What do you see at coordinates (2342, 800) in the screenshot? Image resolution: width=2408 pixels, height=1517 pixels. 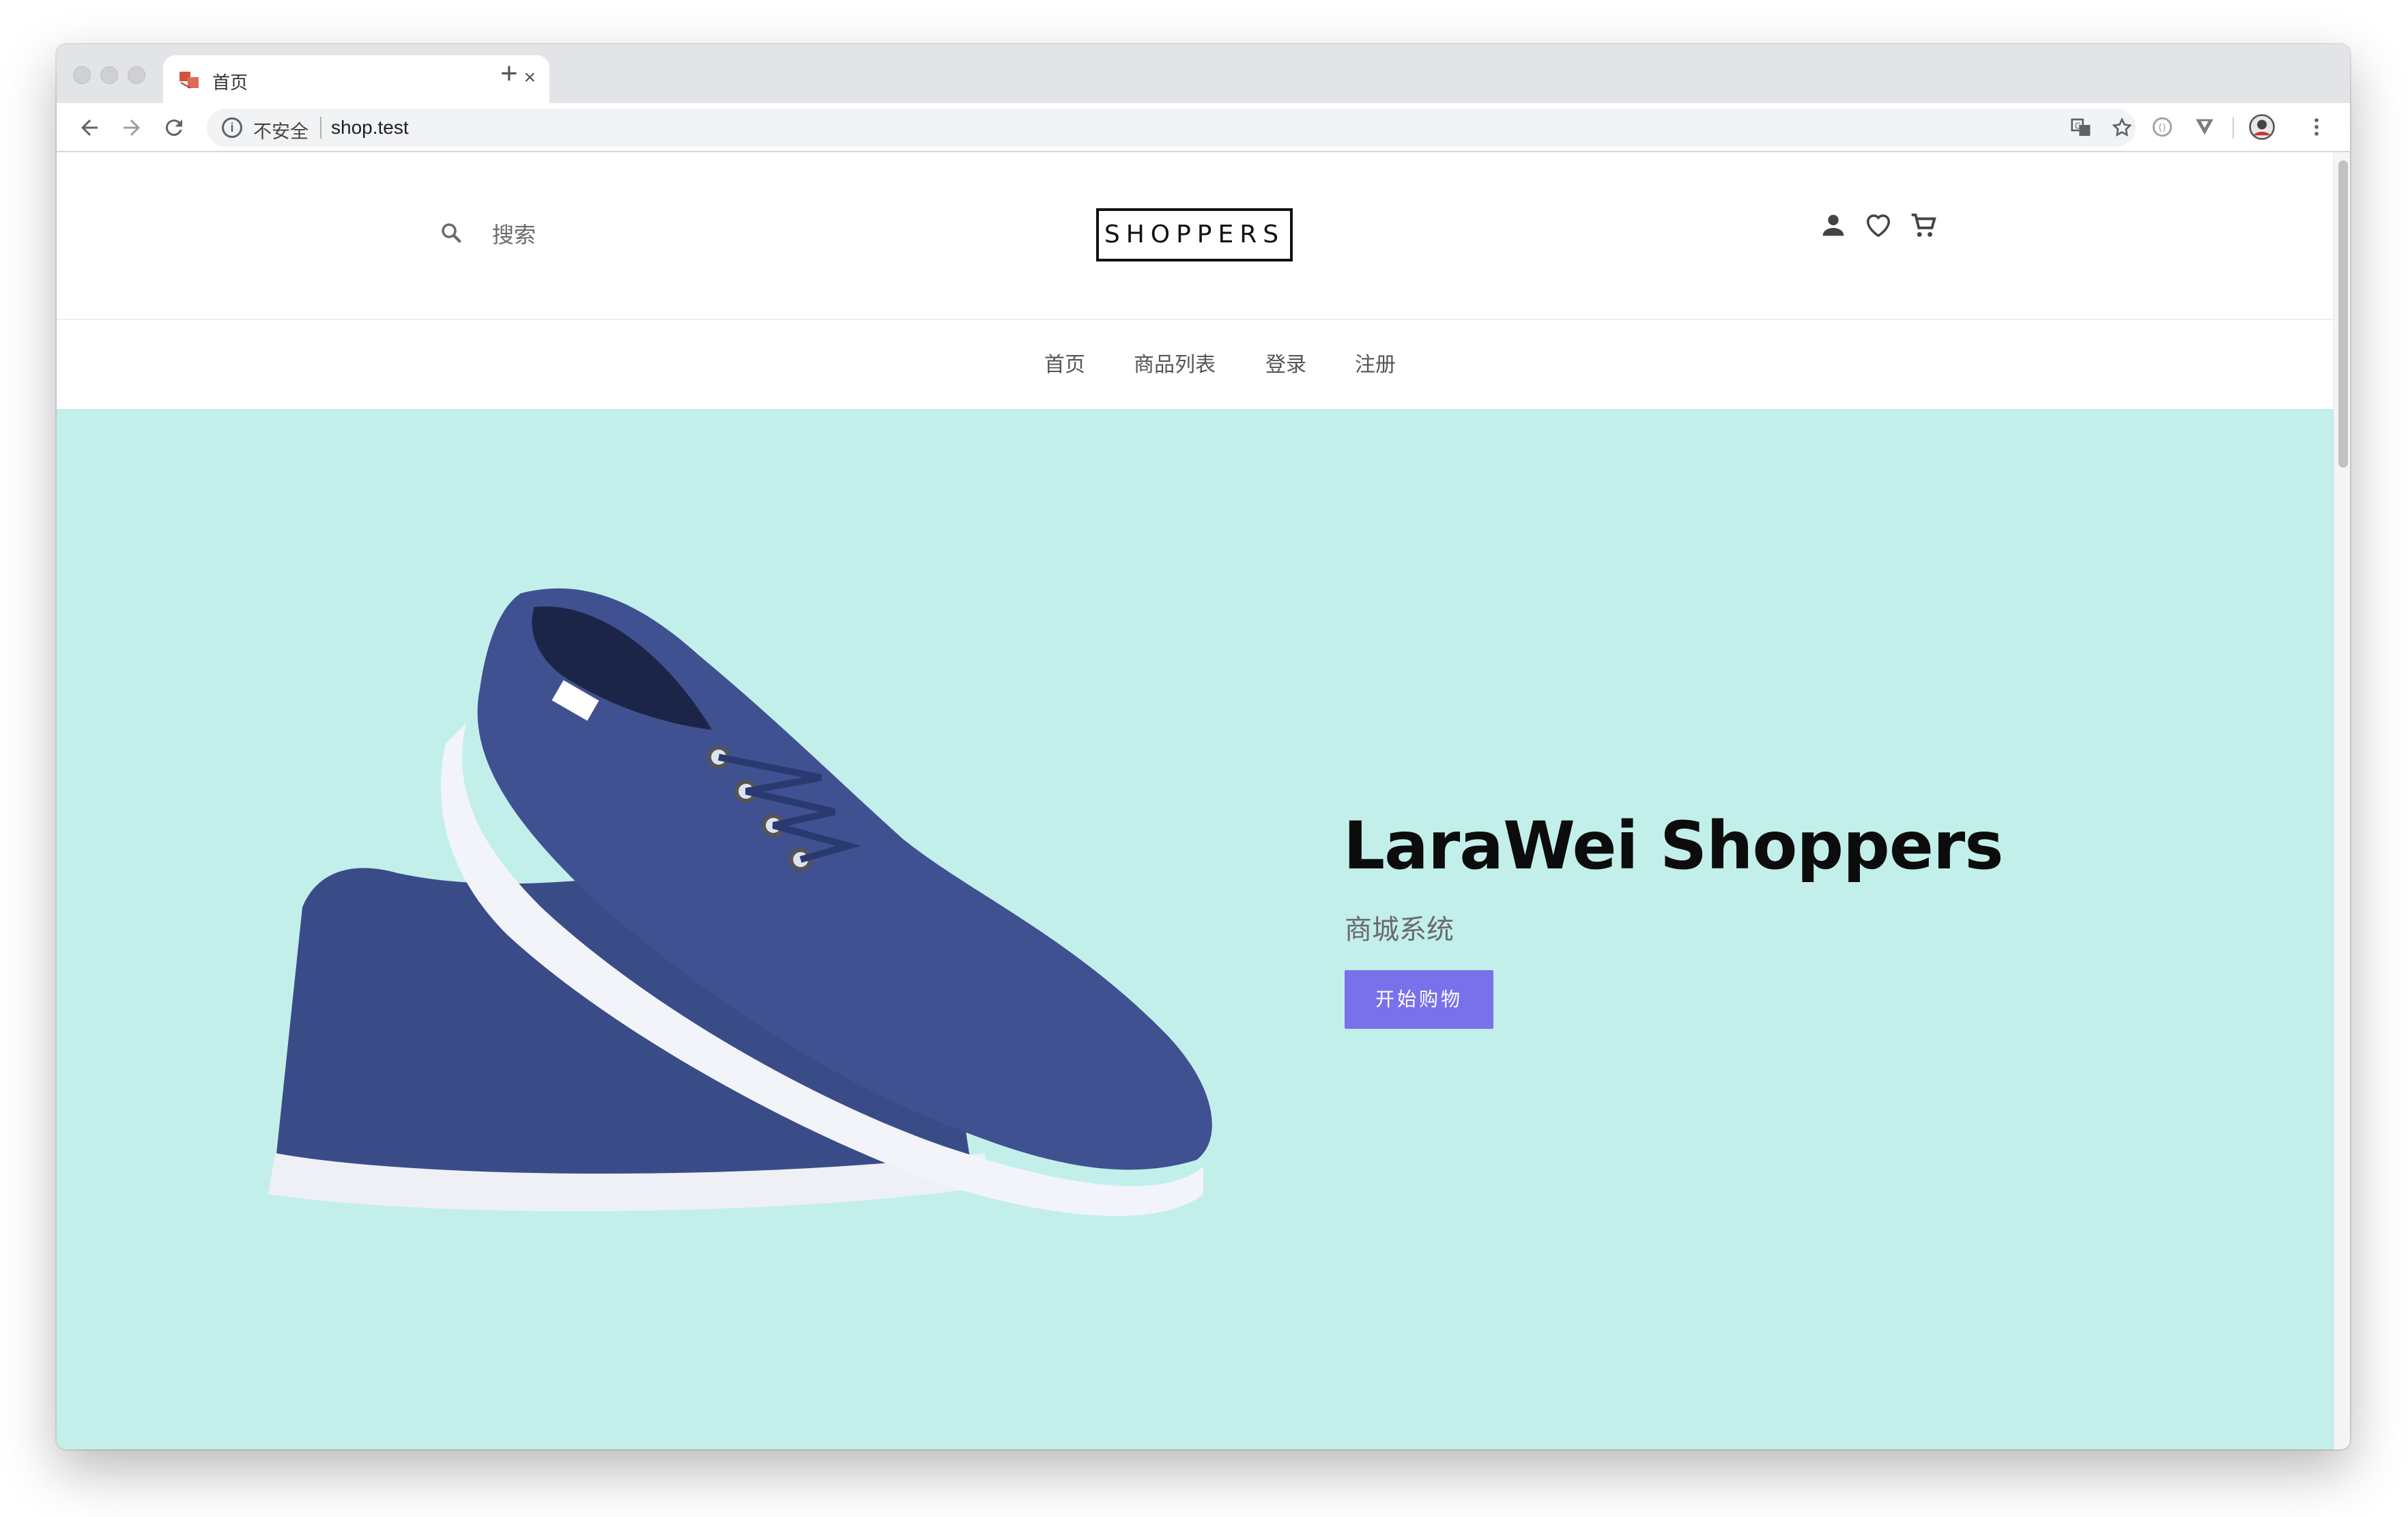 I see `page-scrollbar` at bounding box center [2342, 800].